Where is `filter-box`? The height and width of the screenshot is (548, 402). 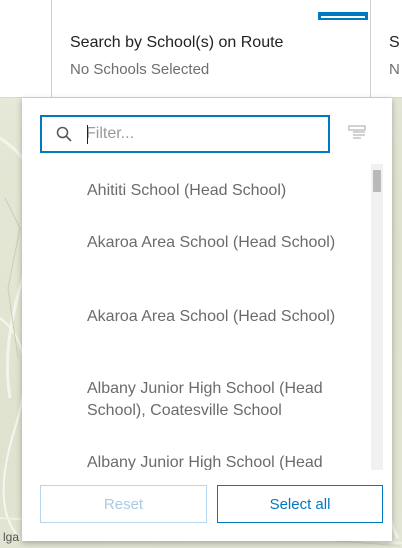
filter-box is located at coordinates (185, 134).